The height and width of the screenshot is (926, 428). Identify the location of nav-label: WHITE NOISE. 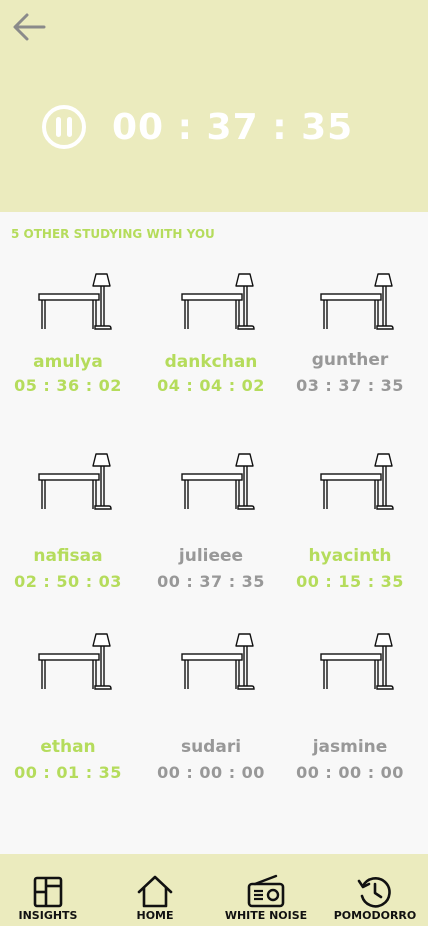
(266, 915).